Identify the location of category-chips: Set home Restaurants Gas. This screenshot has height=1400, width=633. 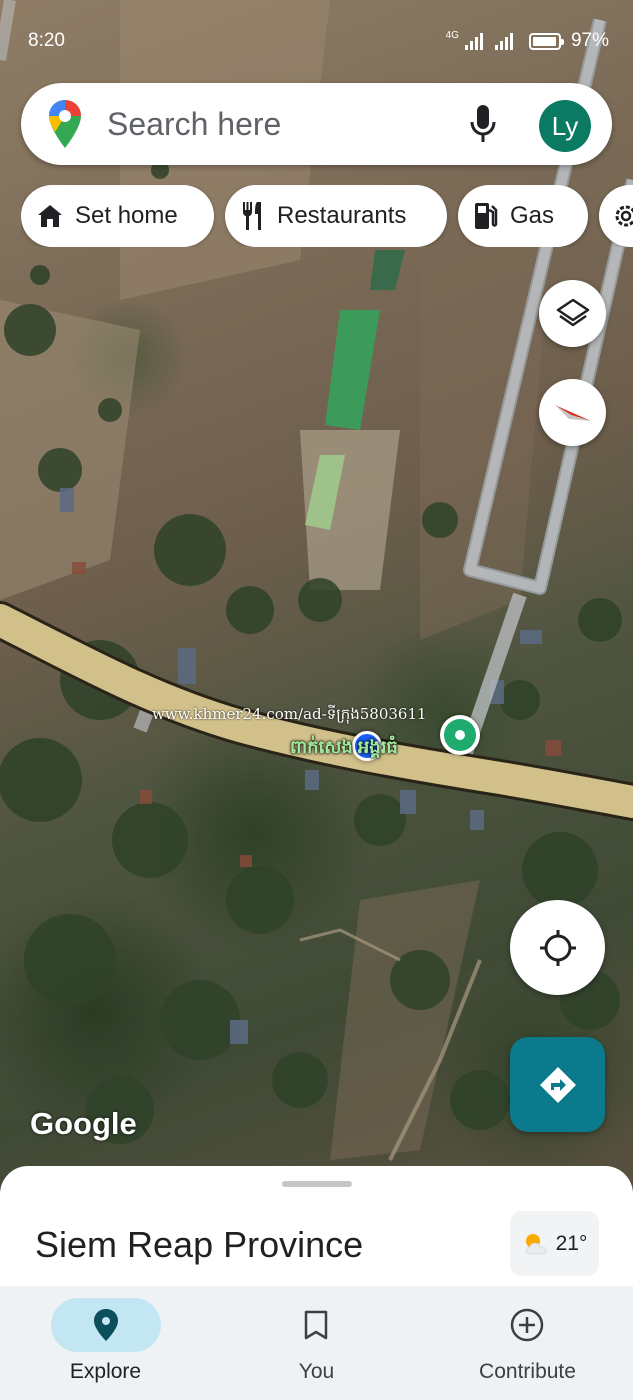
(327, 216).